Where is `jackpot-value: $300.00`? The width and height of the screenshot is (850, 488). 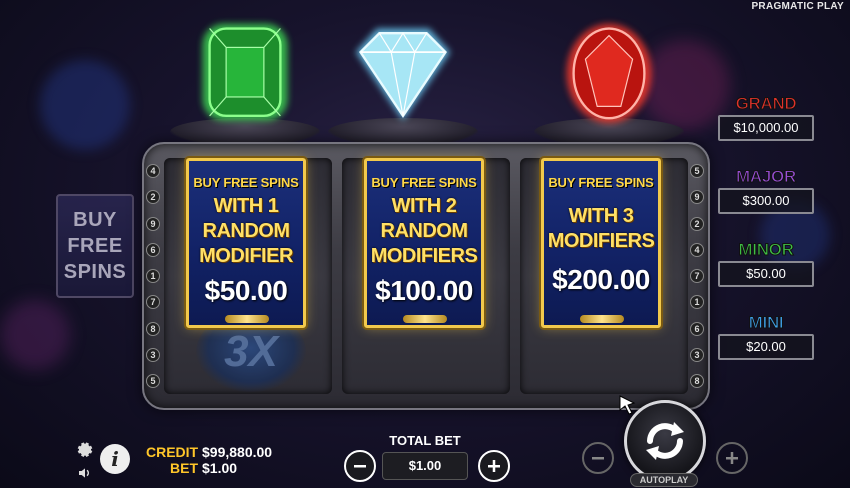 jackpot-value: $300.00 is located at coordinates (766, 201).